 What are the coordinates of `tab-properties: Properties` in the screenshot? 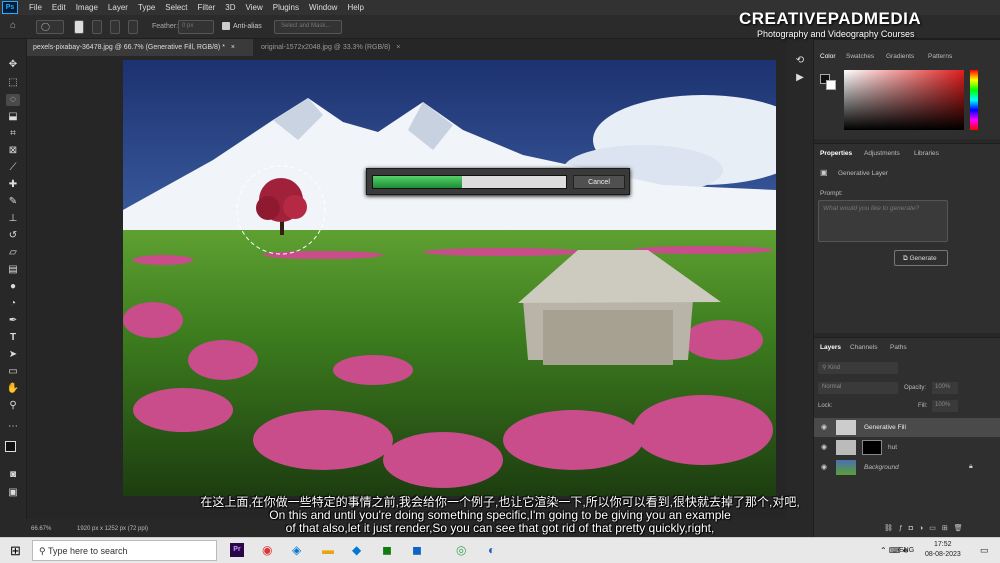 It's located at (836, 153).